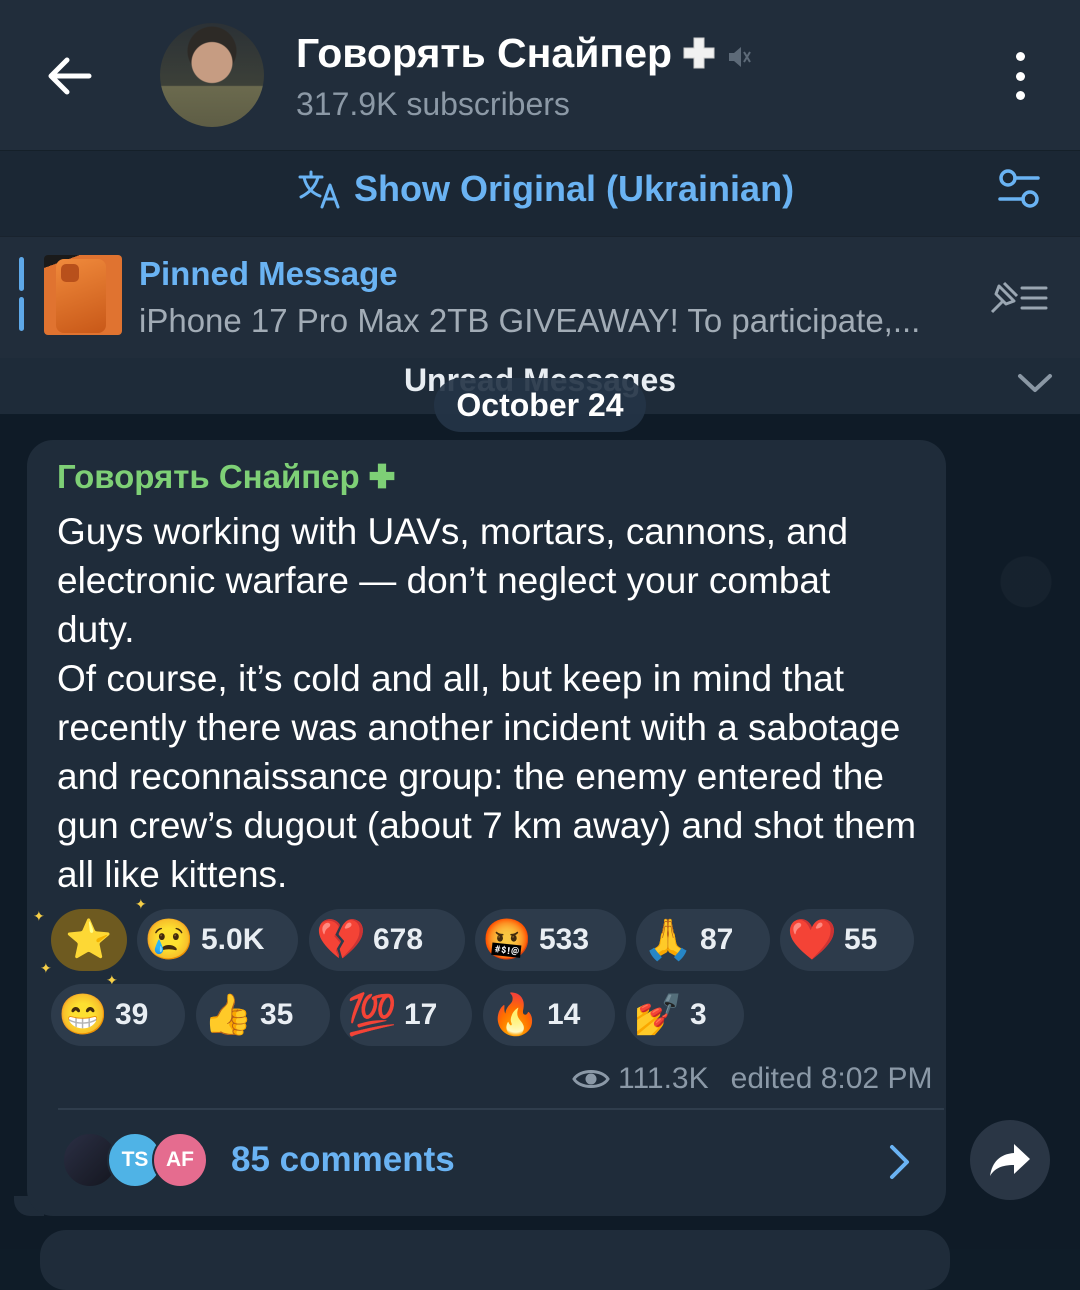  Describe the element at coordinates (228, 1015) in the screenshot. I see `thumbs-up-icon: 👍` at that location.